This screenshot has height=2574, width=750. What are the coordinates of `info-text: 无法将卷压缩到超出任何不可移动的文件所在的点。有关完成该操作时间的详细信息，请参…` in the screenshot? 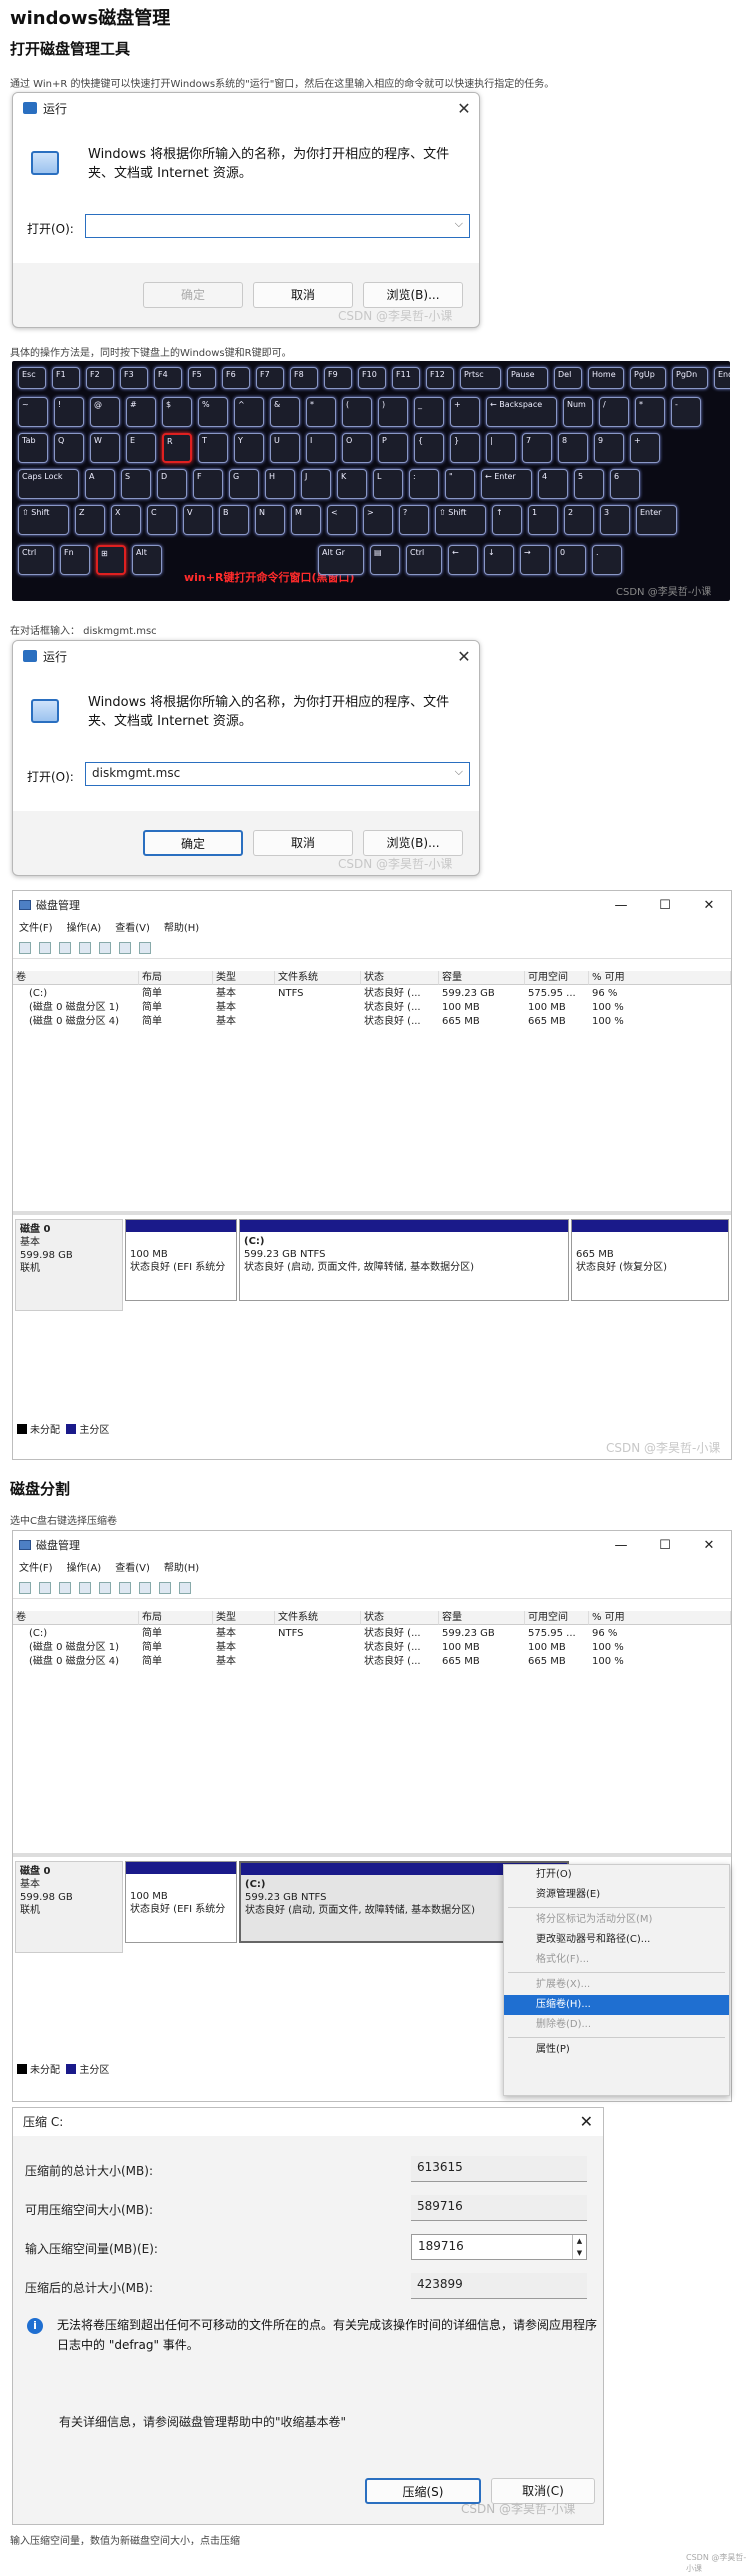 It's located at (327, 2335).